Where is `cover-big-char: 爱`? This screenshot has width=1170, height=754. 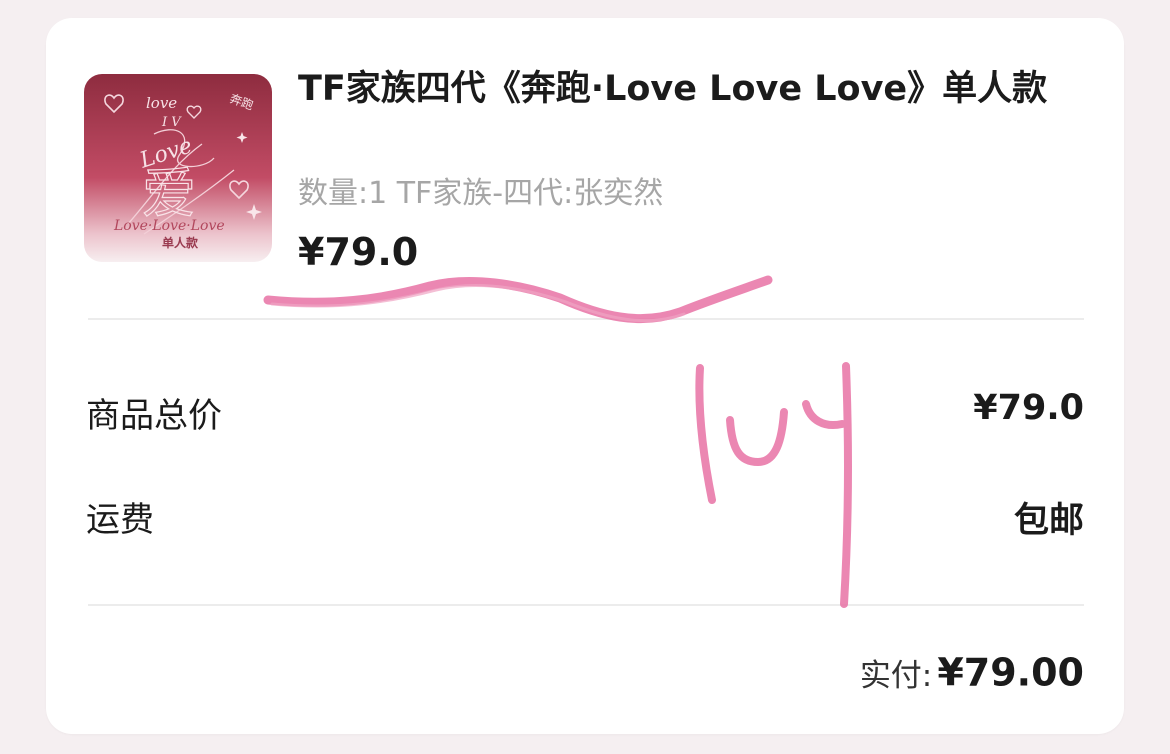
cover-big-char: 爱 is located at coordinates (169, 193).